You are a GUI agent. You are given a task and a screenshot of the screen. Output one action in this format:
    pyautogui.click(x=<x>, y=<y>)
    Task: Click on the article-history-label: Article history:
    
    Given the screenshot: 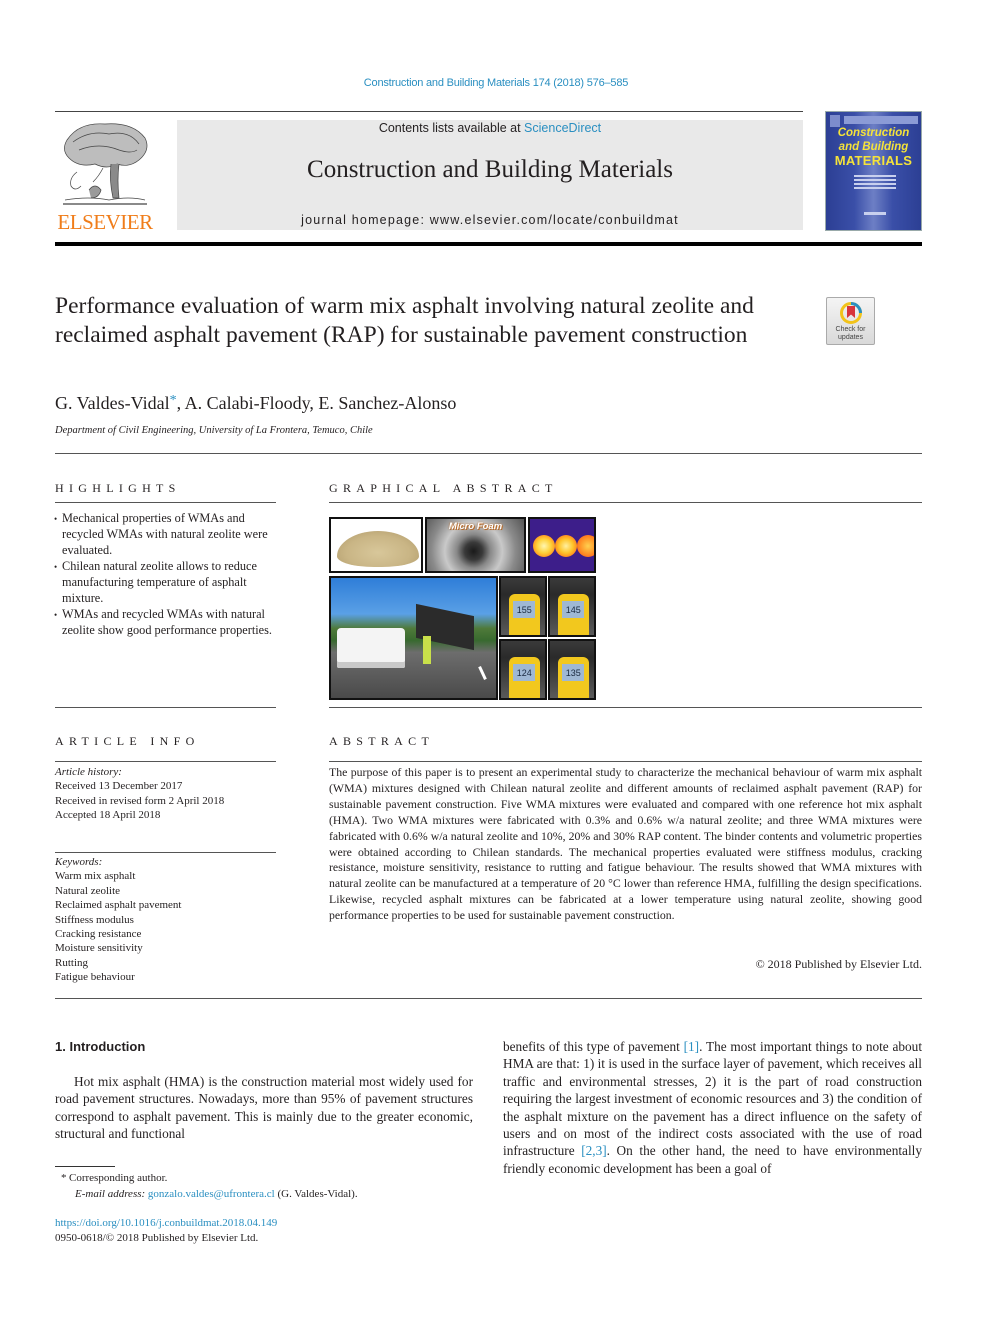 What is the action you would take?
    pyautogui.click(x=88, y=772)
    